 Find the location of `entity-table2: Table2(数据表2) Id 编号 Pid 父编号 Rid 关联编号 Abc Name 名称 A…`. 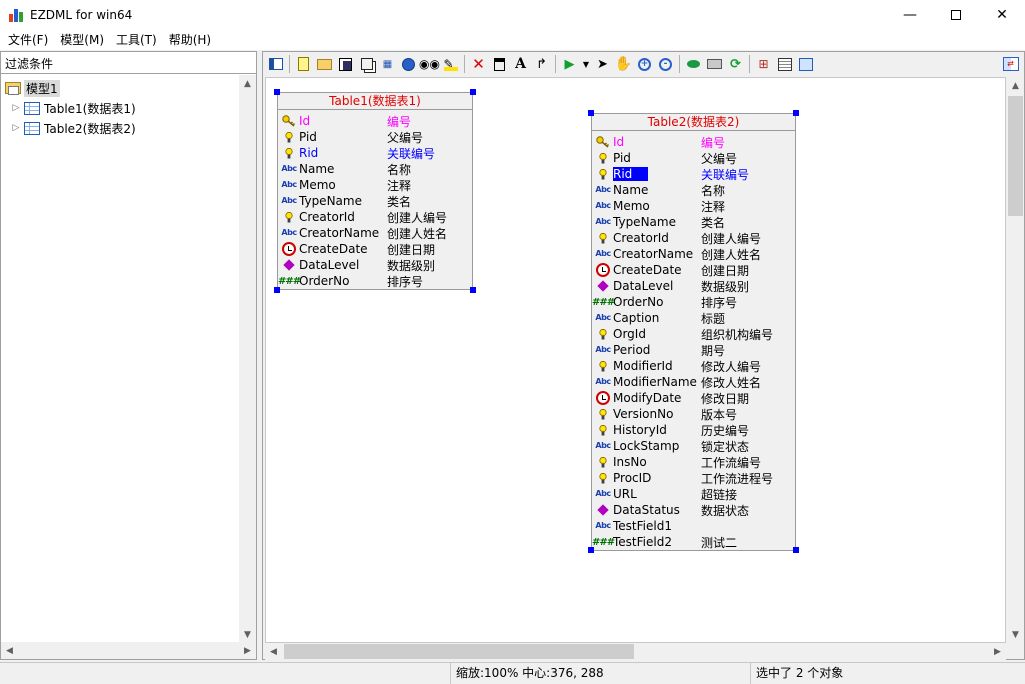

entity-table2: Table2(数据表2) Id 编号 Pid 父编号 Rid 关联编号 Abc Name 名称 A… is located at coordinates (693, 332).